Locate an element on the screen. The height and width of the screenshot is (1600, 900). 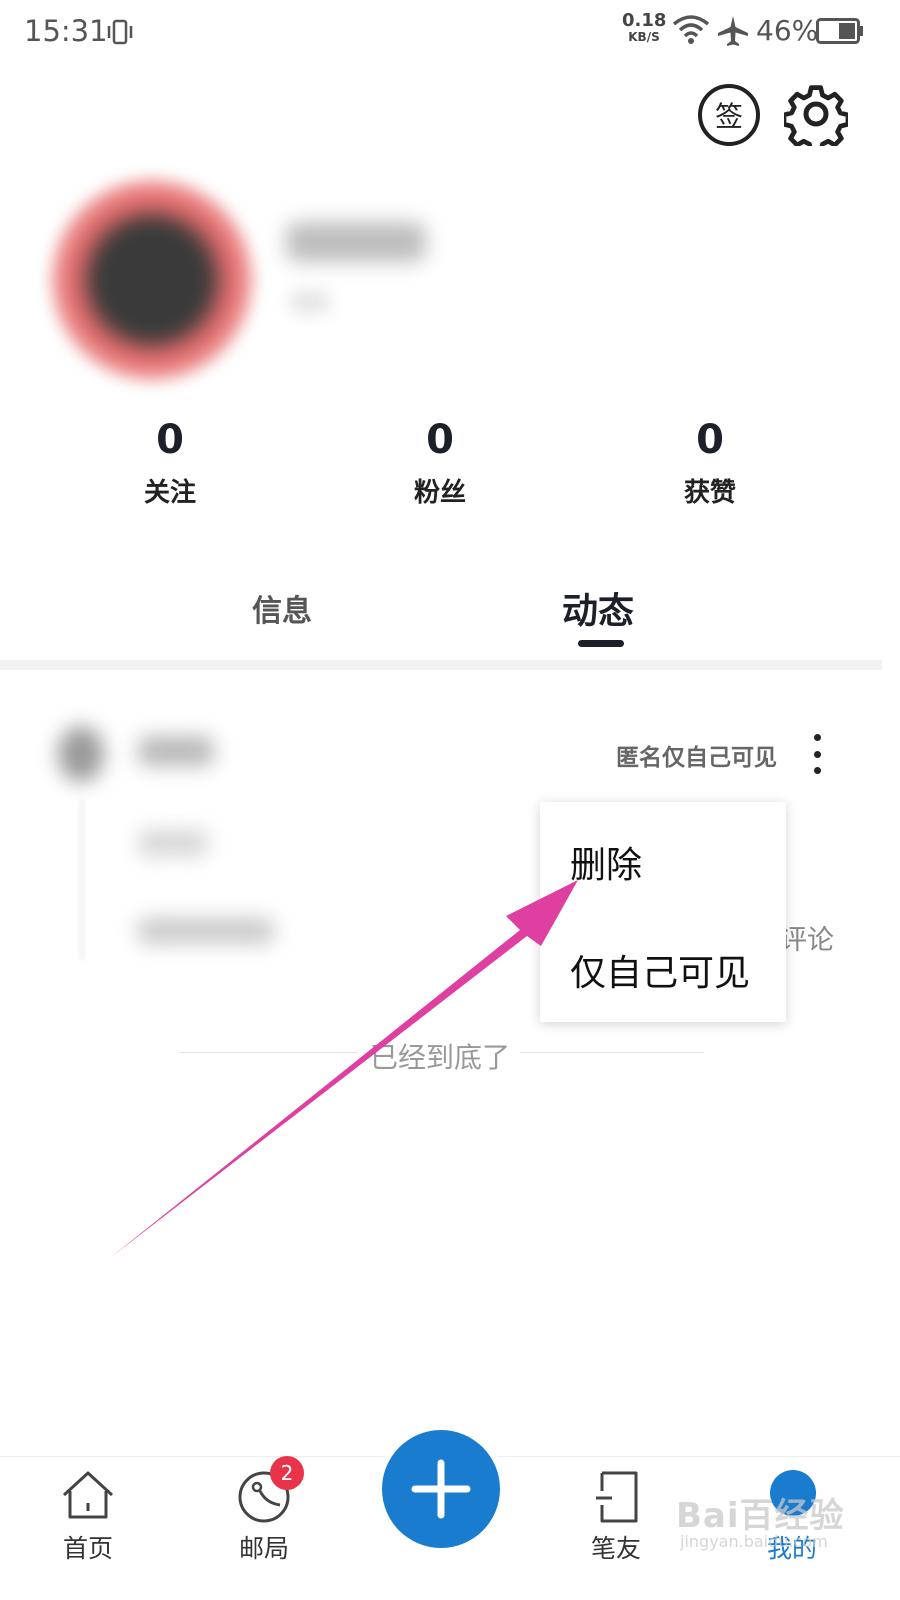
sign-in-label: 签 is located at coordinates (728, 116).